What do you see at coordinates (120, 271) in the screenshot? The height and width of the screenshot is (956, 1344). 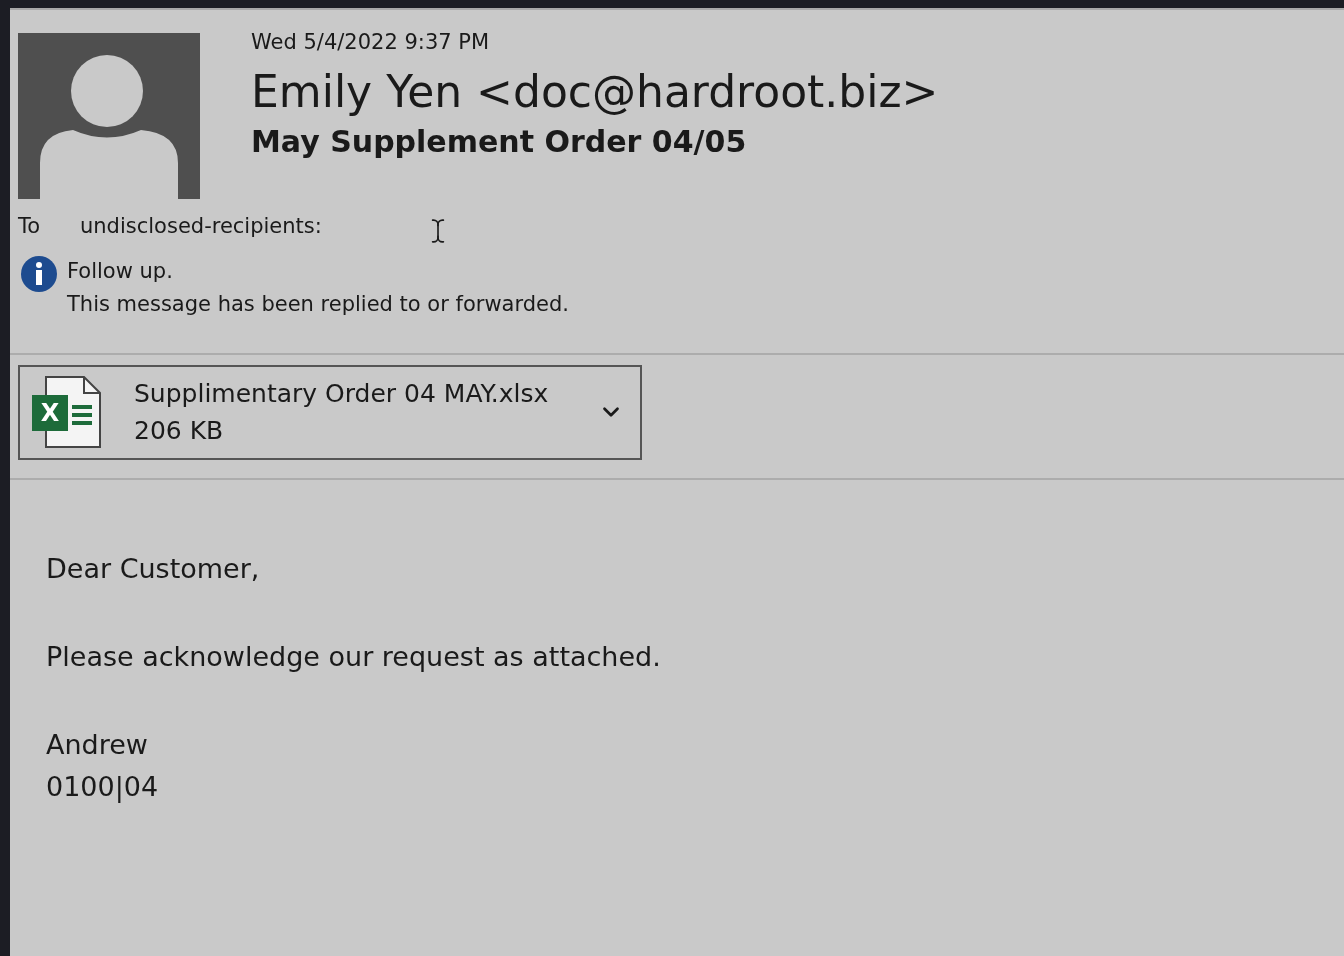 I see `info-title: Follow up.` at bounding box center [120, 271].